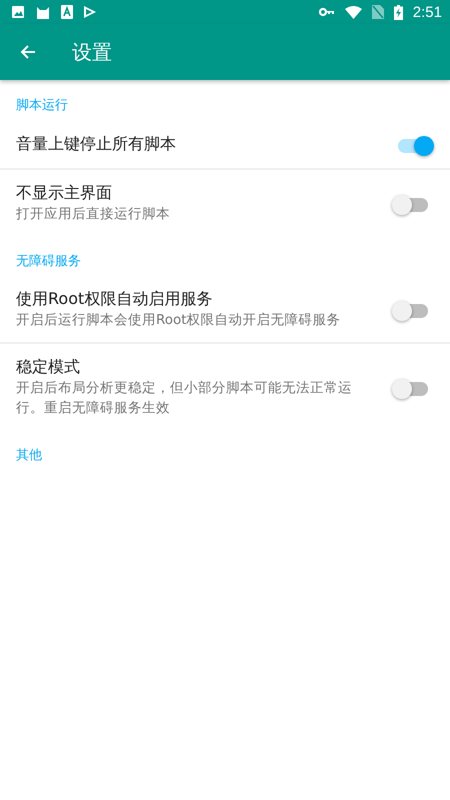 The image size is (450, 800). What do you see at coordinates (93, 214) in the screenshot?
I see `preference-summary: 打开应用后直接运行脚本` at bounding box center [93, 214].